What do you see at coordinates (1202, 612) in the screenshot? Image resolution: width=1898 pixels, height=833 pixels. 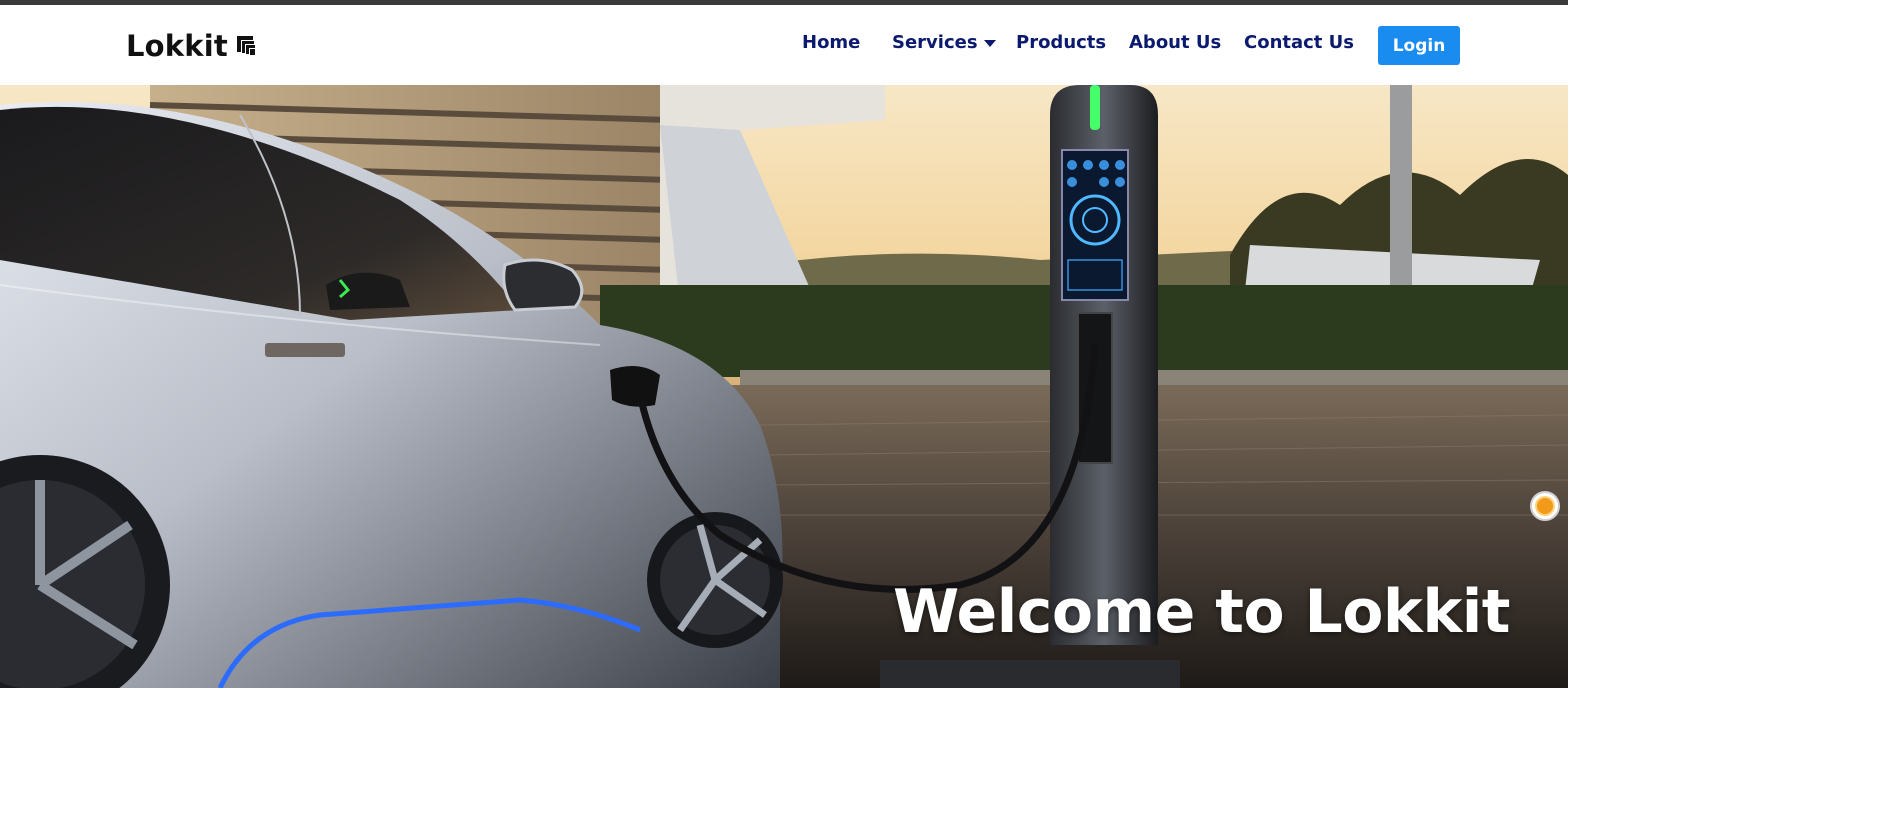 I see `hero-title: Welcome to Lokkit` at bounding box center [1202, 612].